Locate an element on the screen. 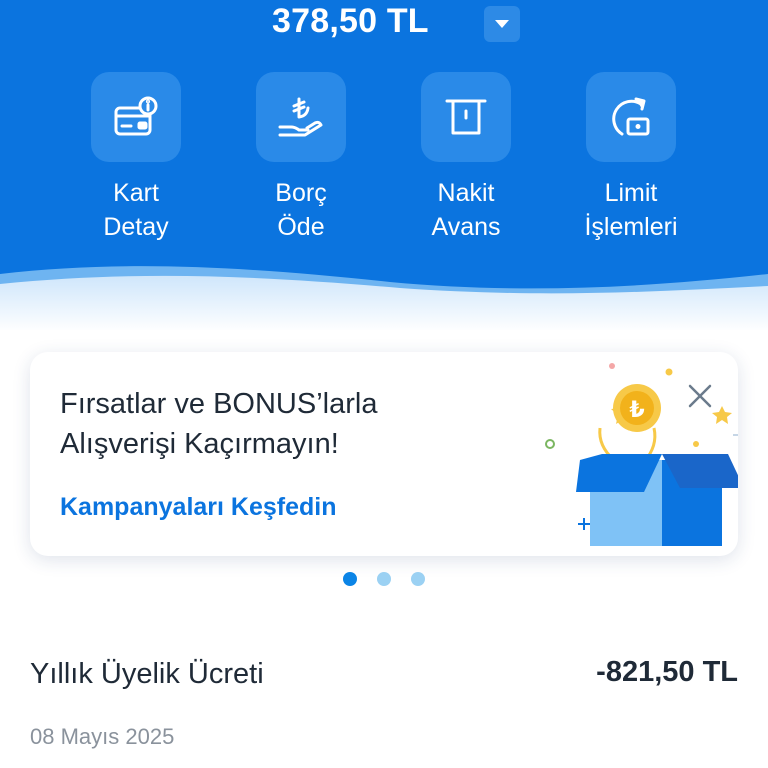  card-details-button: Kart Detay is located at coordinates (136, 162).